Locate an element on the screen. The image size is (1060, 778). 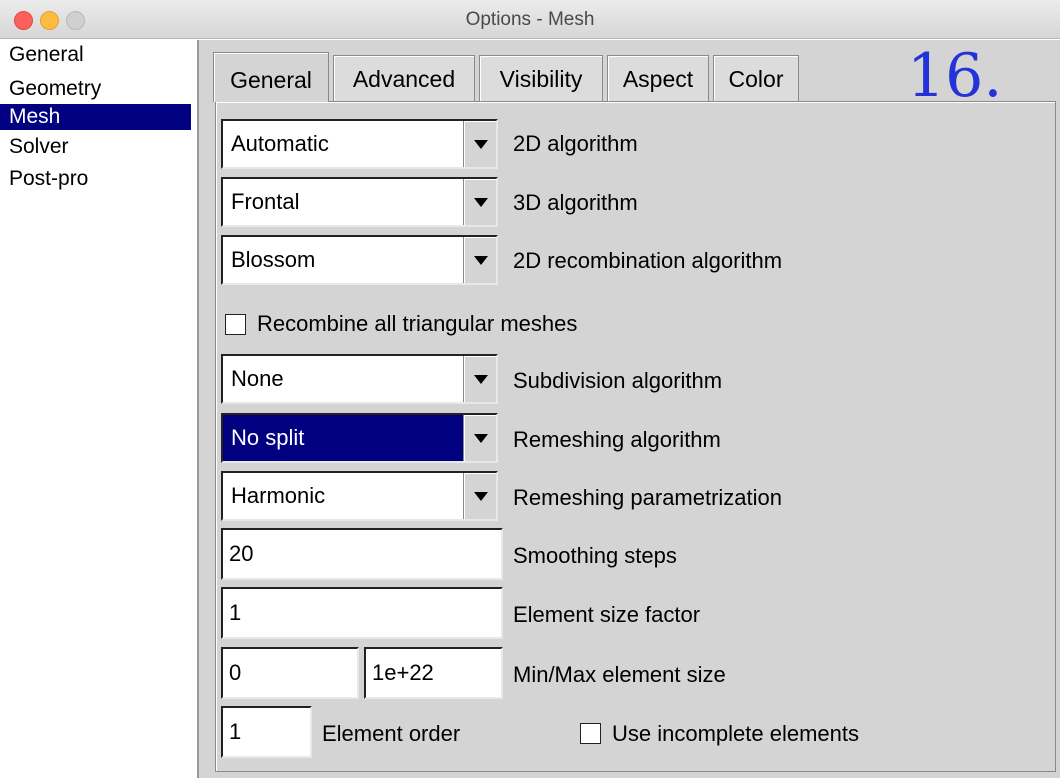
remeshing-algorithm-label: Remeshing algorithm is located at coordinates (617, 439).